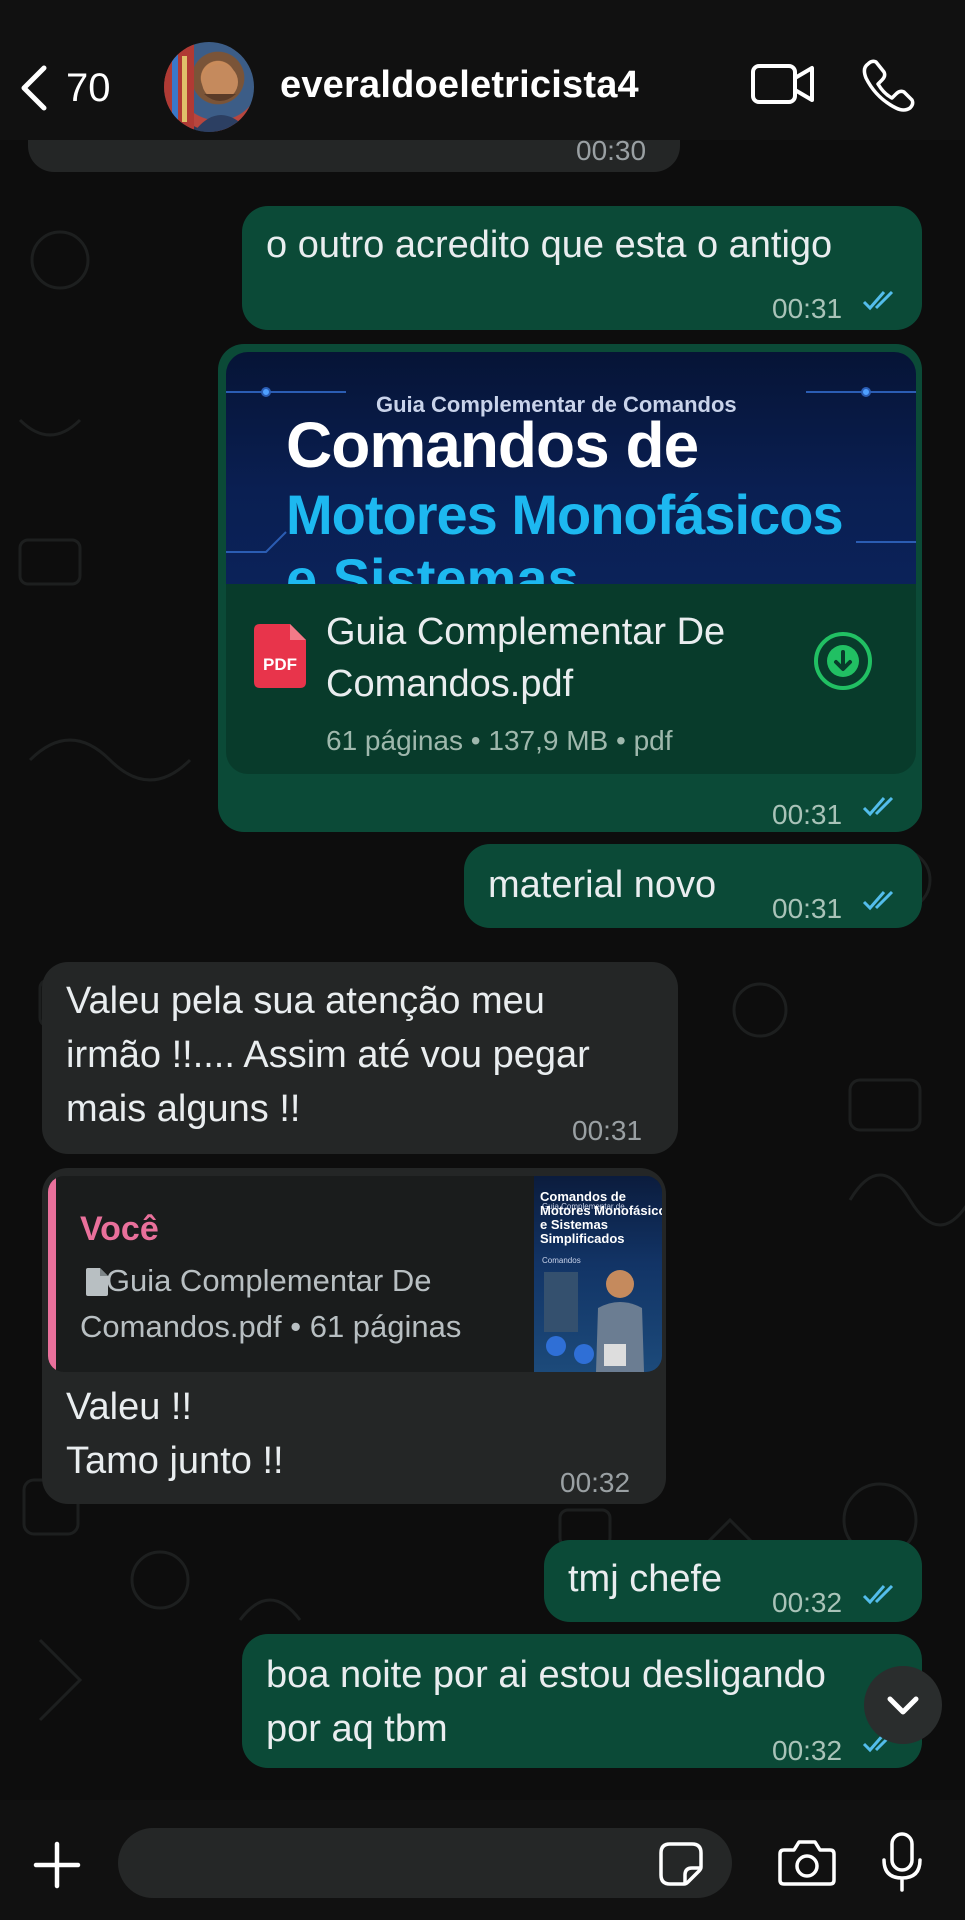 The height and width of the screenshot is (1920, 965). I want to click on pdf-file-icon: PDF, so click(280, 656).